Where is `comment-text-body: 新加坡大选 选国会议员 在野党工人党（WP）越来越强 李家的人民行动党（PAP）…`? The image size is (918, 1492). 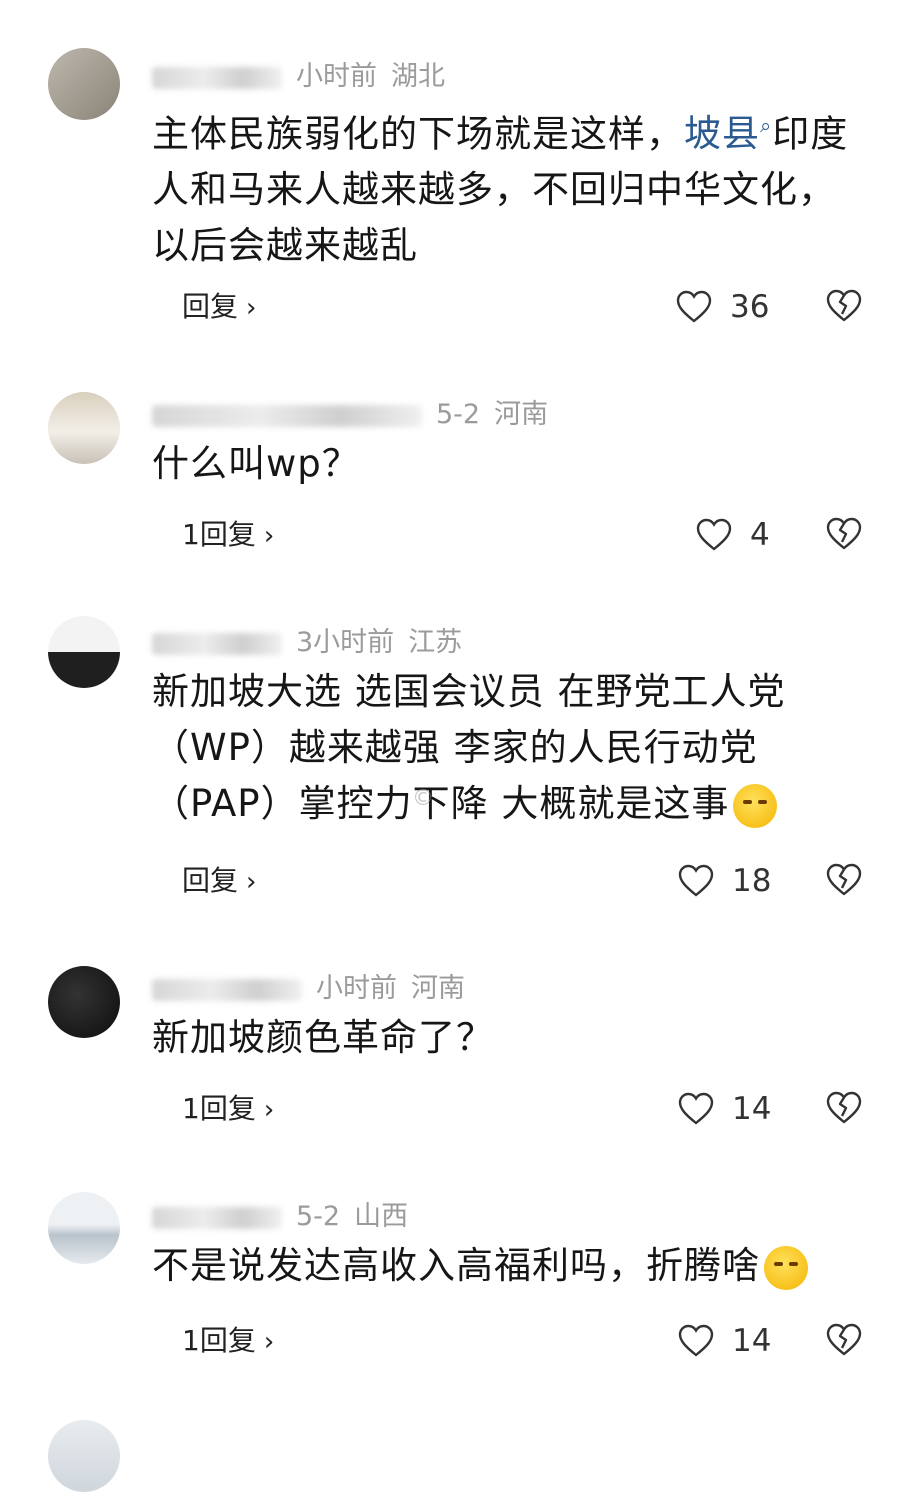 comment-text-body: 新加坡大选 选国会议员 在野党工人党（WP）越来越强 李家的人民行动党（PAP）… is located at coordinates (469, 747).